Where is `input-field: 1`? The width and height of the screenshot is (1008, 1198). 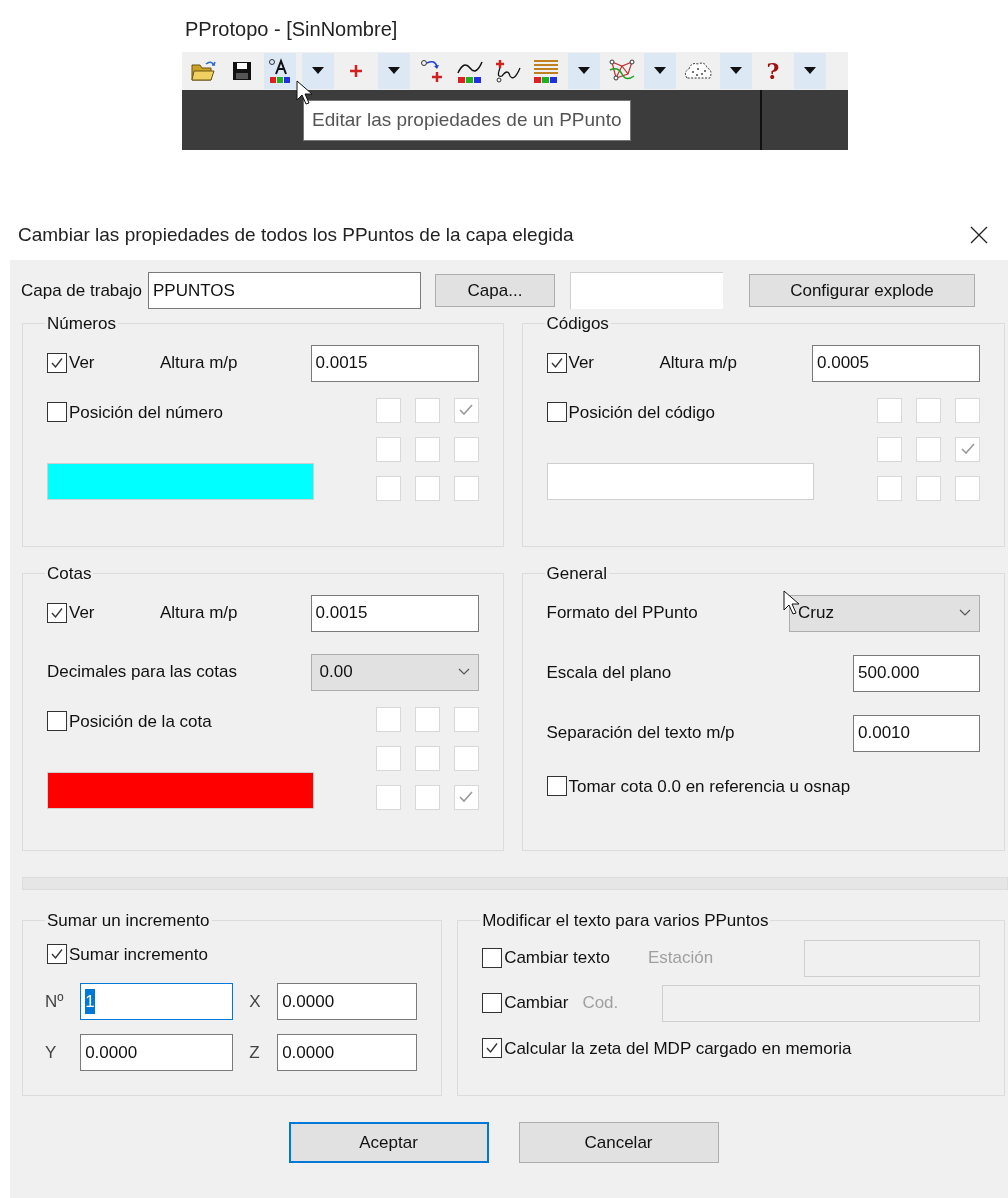 input-field: 1 is located at coordinates (157, 1001).